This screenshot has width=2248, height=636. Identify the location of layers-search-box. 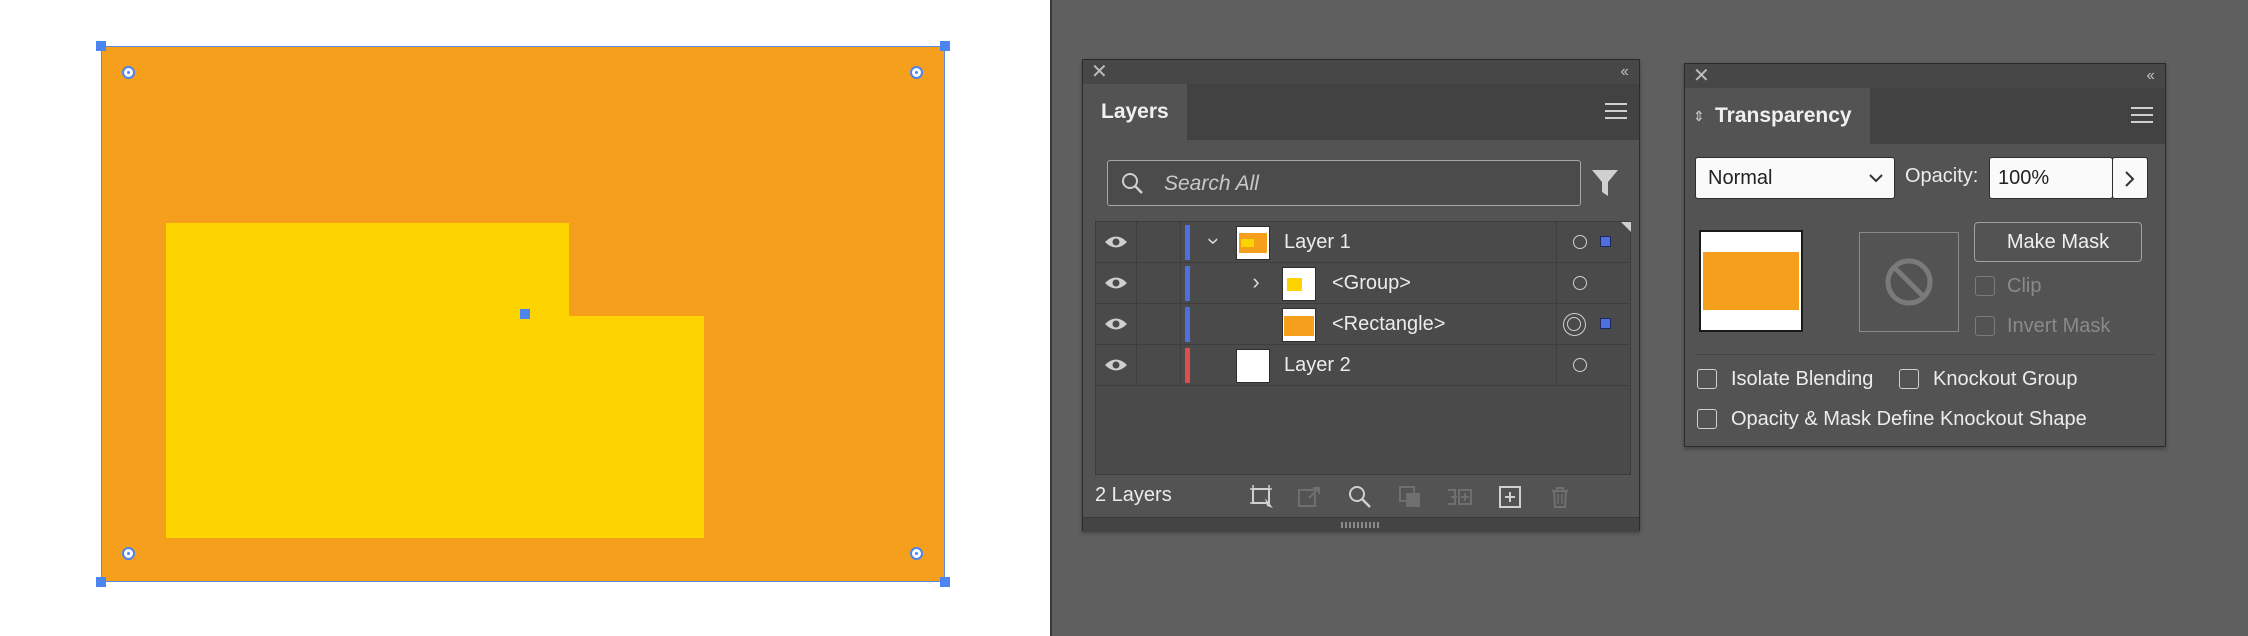
(1344, 183).